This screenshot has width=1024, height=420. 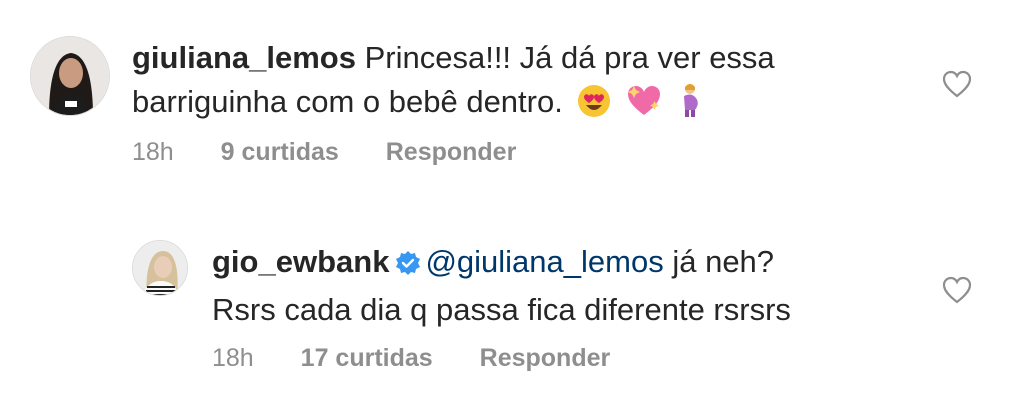 What do you see at coordinates (569, 57) in the screenshot?
I see `comment-text-line1: Princesa!!! Já dá pra ver essa` at bounding box center [569, 57].